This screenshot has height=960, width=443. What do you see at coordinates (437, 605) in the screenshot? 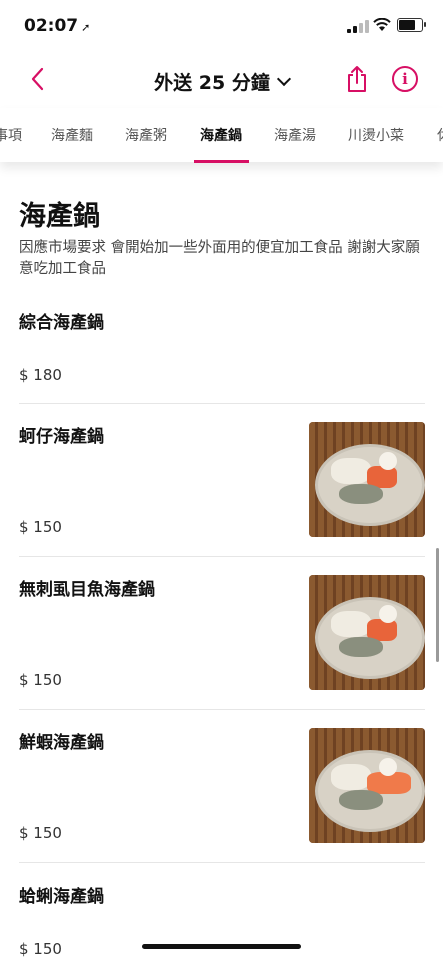
I see `scrollbar` at bounding box center [437, 605].